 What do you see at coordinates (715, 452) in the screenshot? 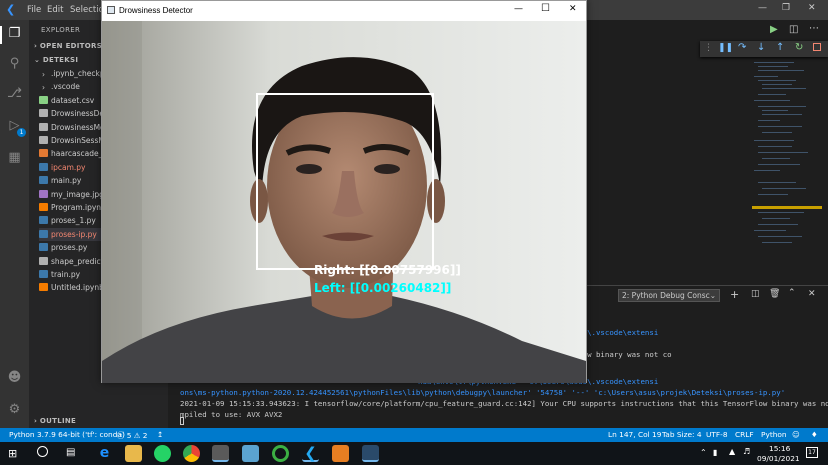
I see `battery-icon: ▮` at bounding box center [715, 452].